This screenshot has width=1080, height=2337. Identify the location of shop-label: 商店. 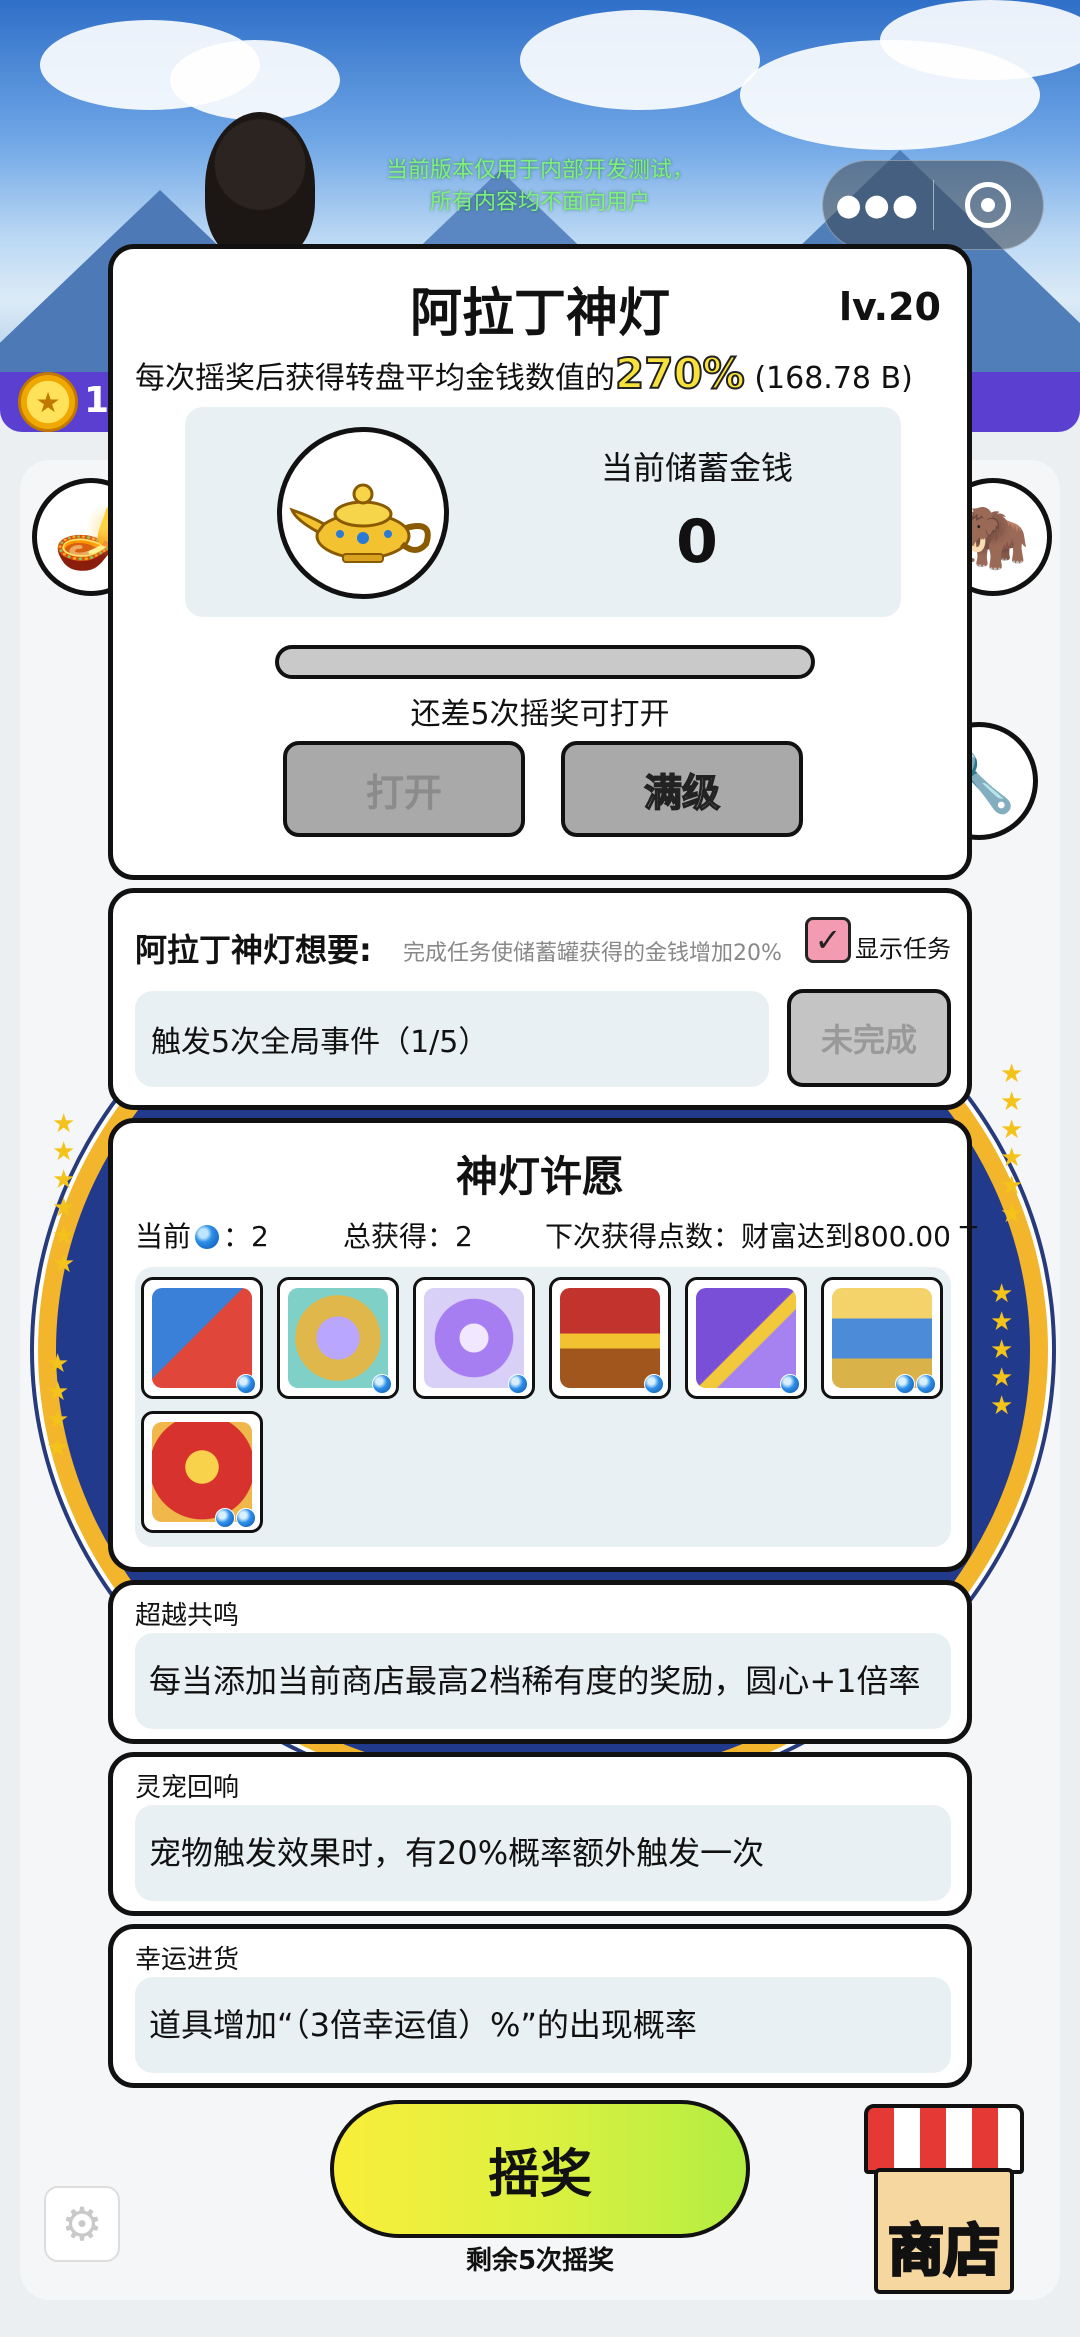
(944, 2252).